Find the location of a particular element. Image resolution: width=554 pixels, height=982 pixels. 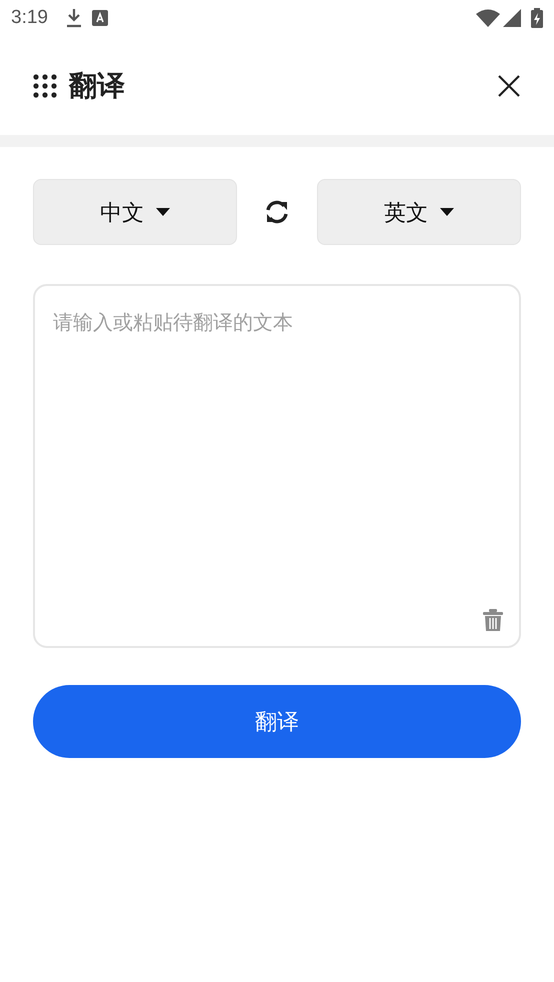

battery-icon is located at coordinates (537, 18).